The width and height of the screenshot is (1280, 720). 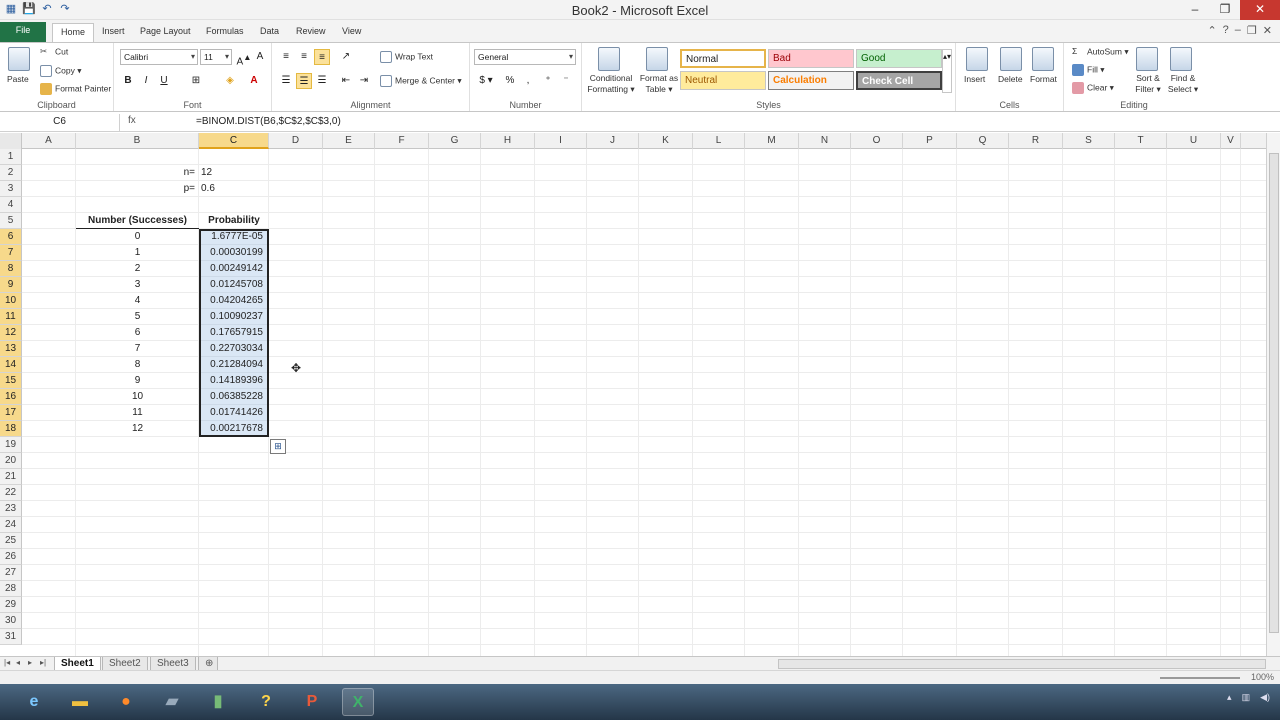 What do you see at coordinates (983, 141) in the screenshot?
I see `column-header: Q` at bounding box center [983, 141].